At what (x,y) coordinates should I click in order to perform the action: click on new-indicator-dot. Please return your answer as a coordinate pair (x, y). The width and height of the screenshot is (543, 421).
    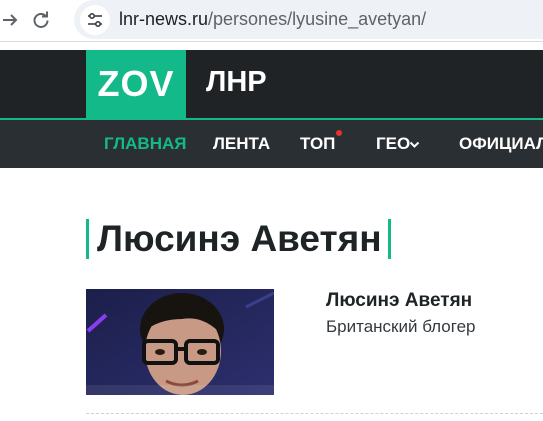
    Looking at the image, I should click on (339, 133).